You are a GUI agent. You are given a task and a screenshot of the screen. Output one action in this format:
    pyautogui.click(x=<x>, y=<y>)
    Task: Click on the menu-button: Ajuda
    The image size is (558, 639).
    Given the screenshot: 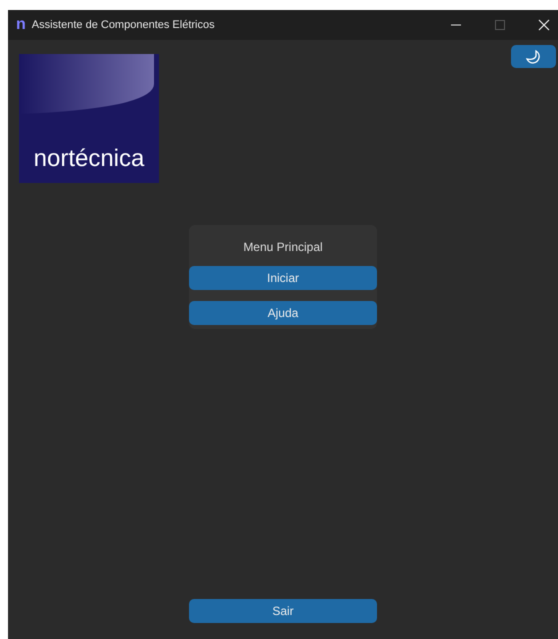 What is the action you would take?
    pyautogui.click(x=283, y=313)
    